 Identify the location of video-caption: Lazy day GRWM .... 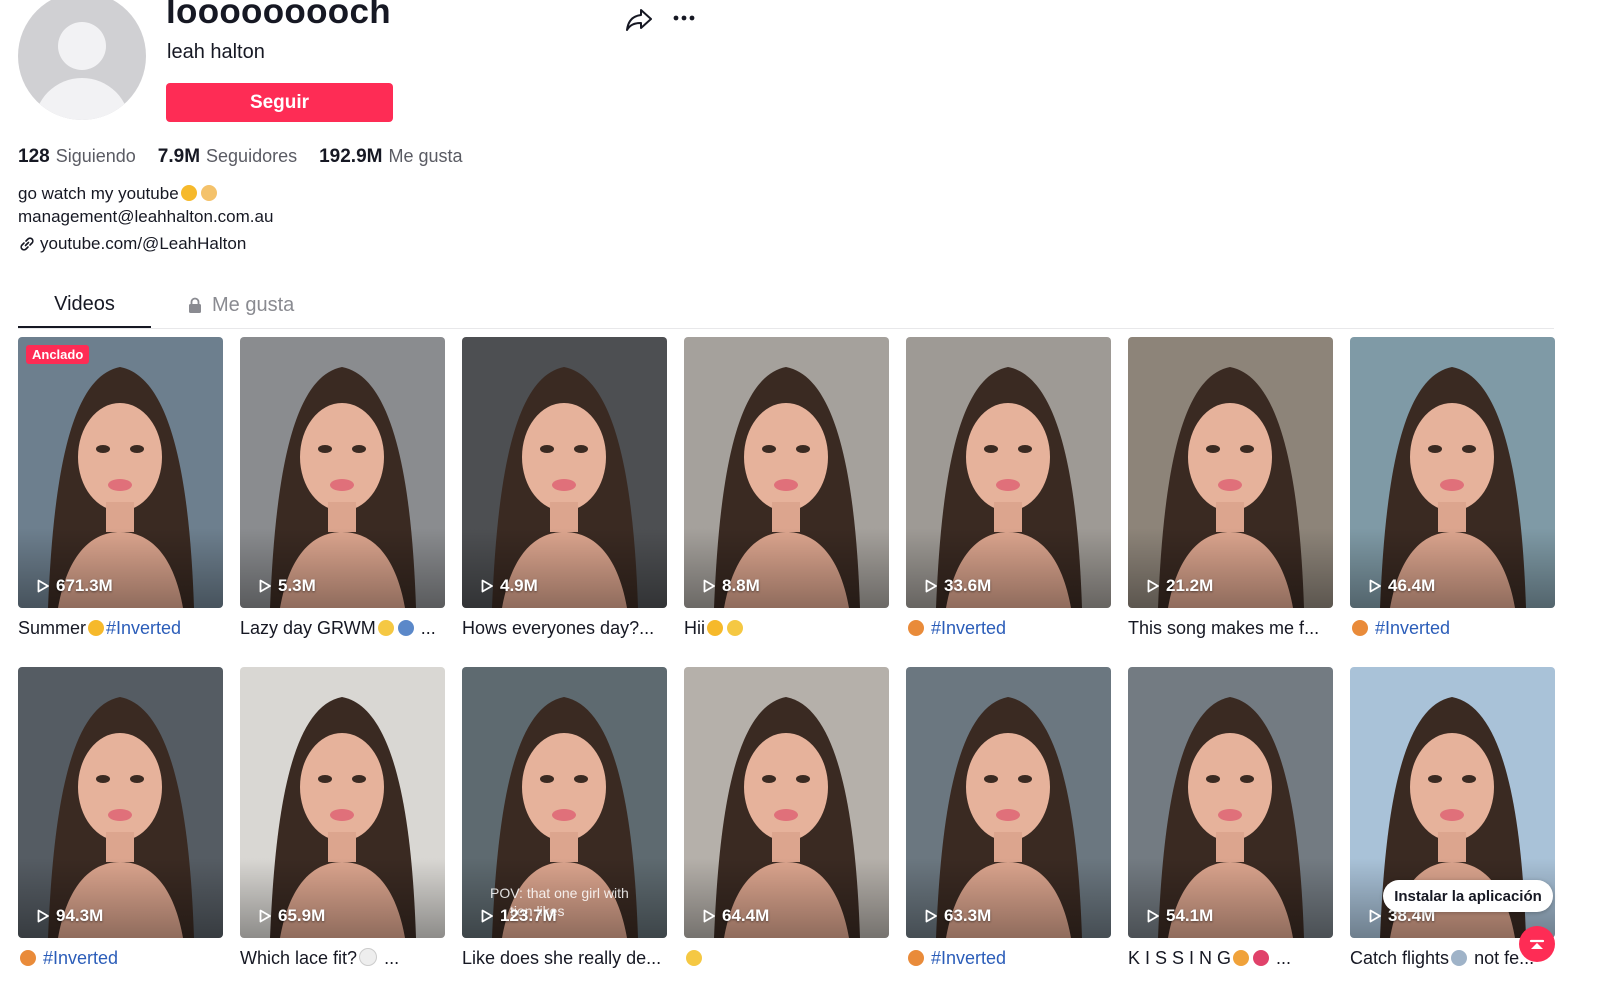
(342, 628).